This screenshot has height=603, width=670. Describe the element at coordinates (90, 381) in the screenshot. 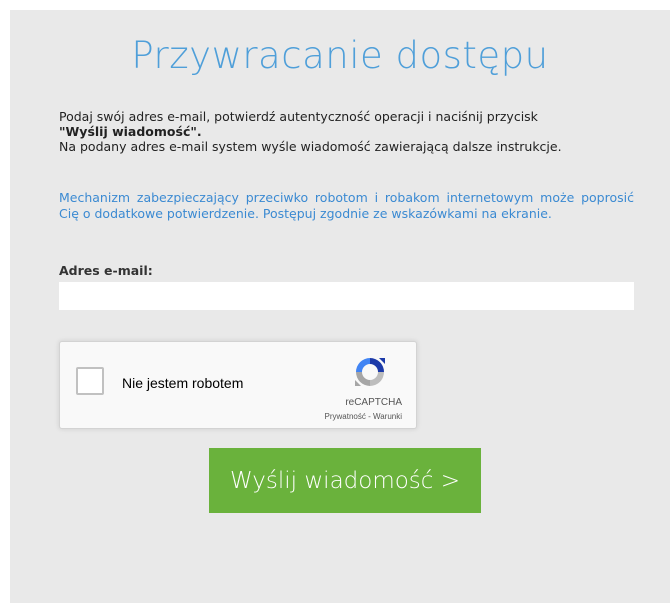

I see `recaptcha-checkbox` at that location.